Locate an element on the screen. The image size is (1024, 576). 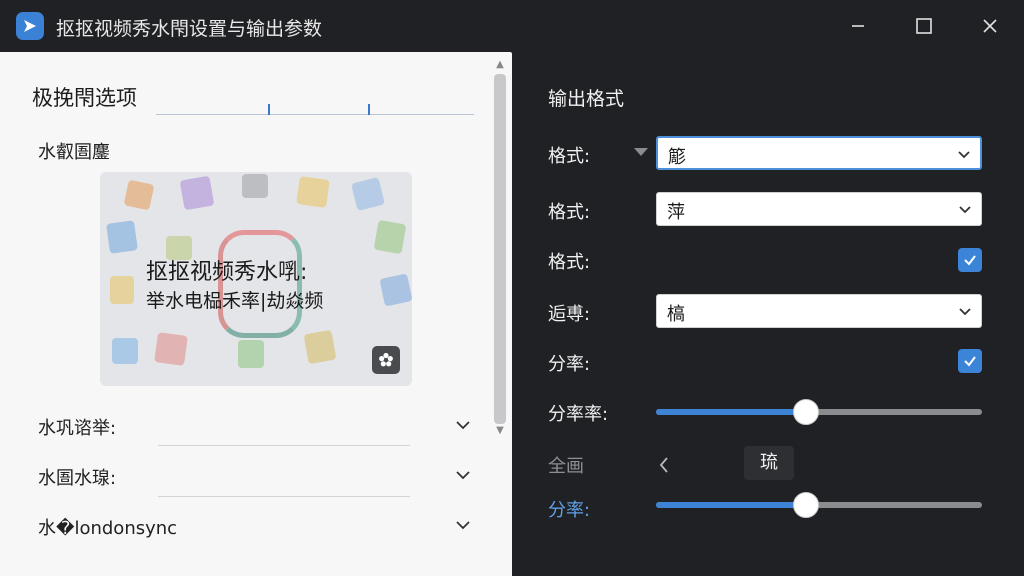
scroll-thumb is located at coordinates (500, 249).